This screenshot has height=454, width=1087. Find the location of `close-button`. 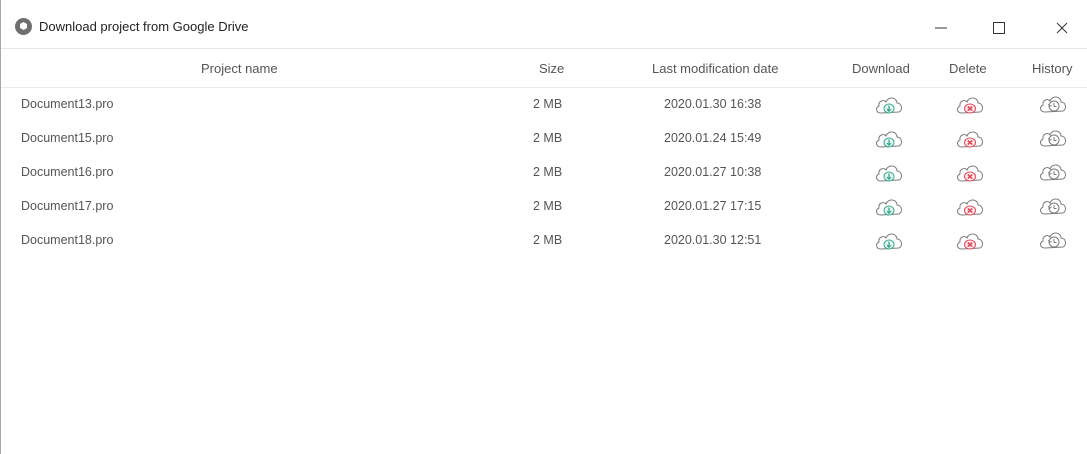

close-button is located at coordinates (1062, 28).